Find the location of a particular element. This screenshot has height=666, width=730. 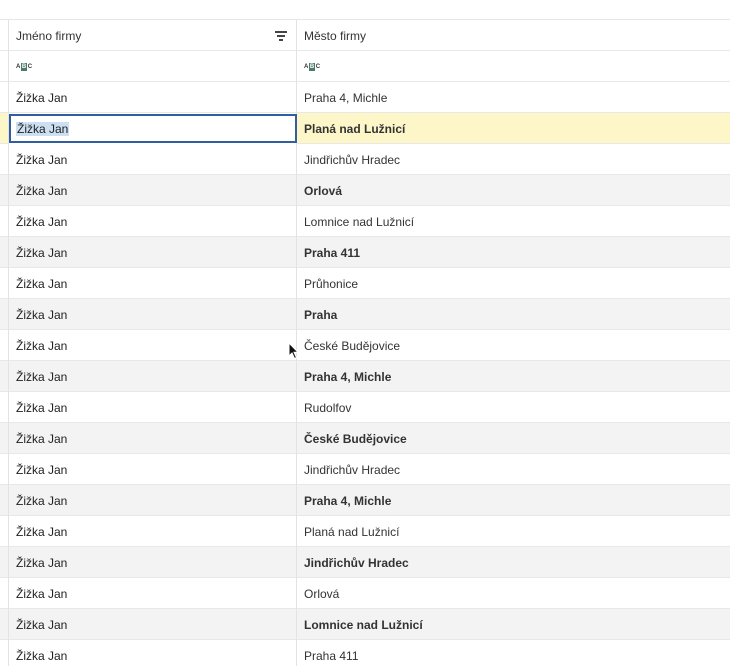

column-header-jmeno-firmy: Jméno firmy is located at coordinates (153, 35).